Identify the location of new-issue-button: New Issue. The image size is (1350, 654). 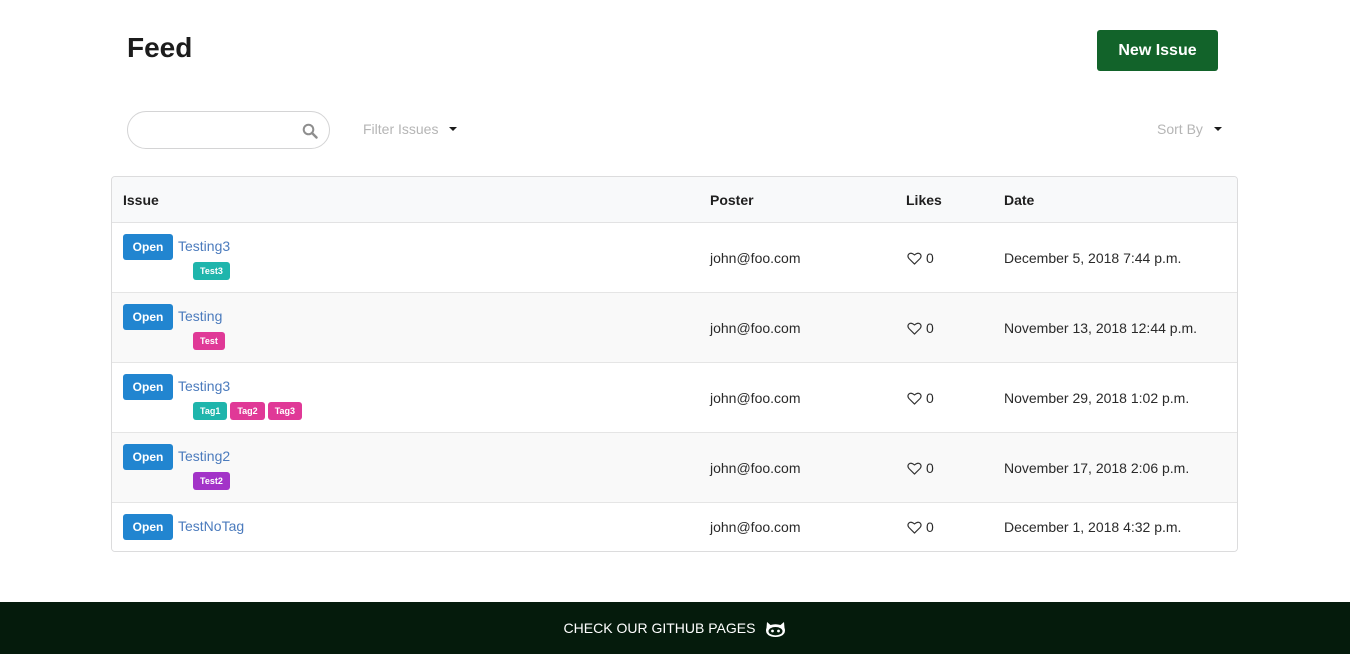
(1157, 50).